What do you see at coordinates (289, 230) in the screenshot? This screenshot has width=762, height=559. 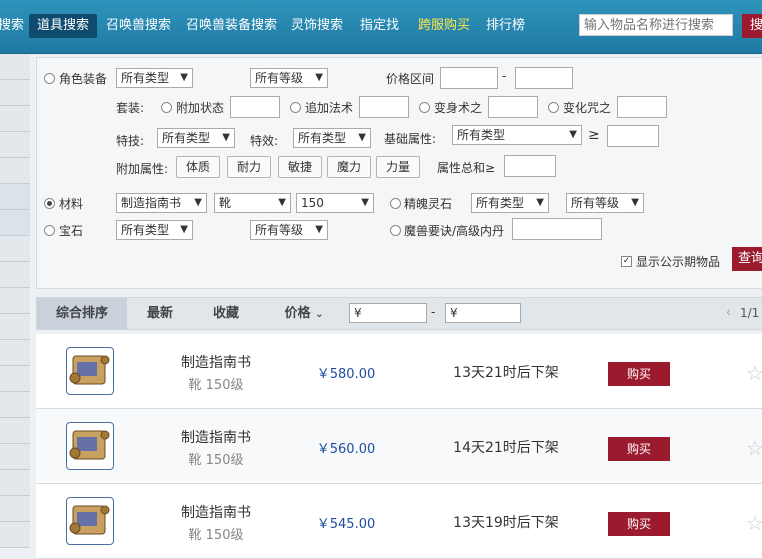 I see `gem-level-select: 所有等级 ▼` at bounding box center [289, 230].